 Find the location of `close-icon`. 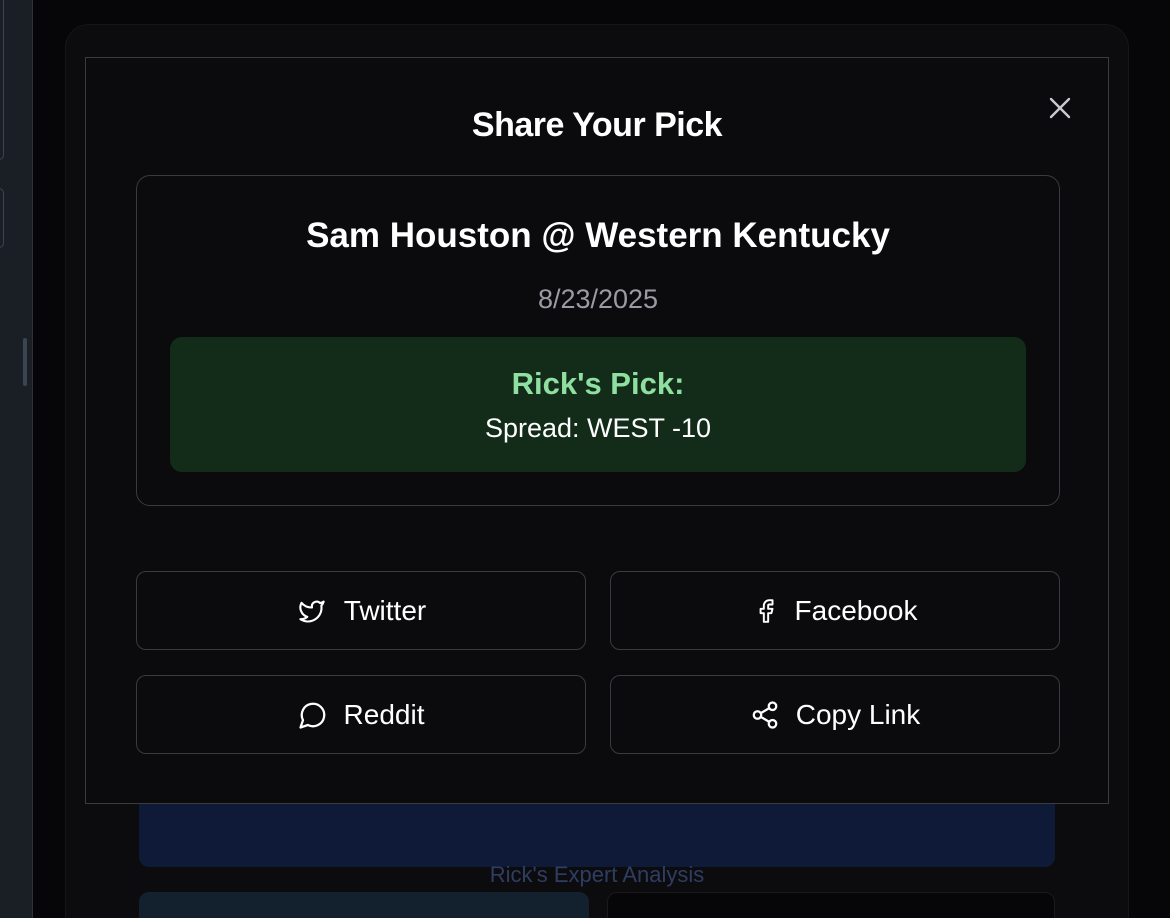

close-icon is located at coordinates (1060, 108).